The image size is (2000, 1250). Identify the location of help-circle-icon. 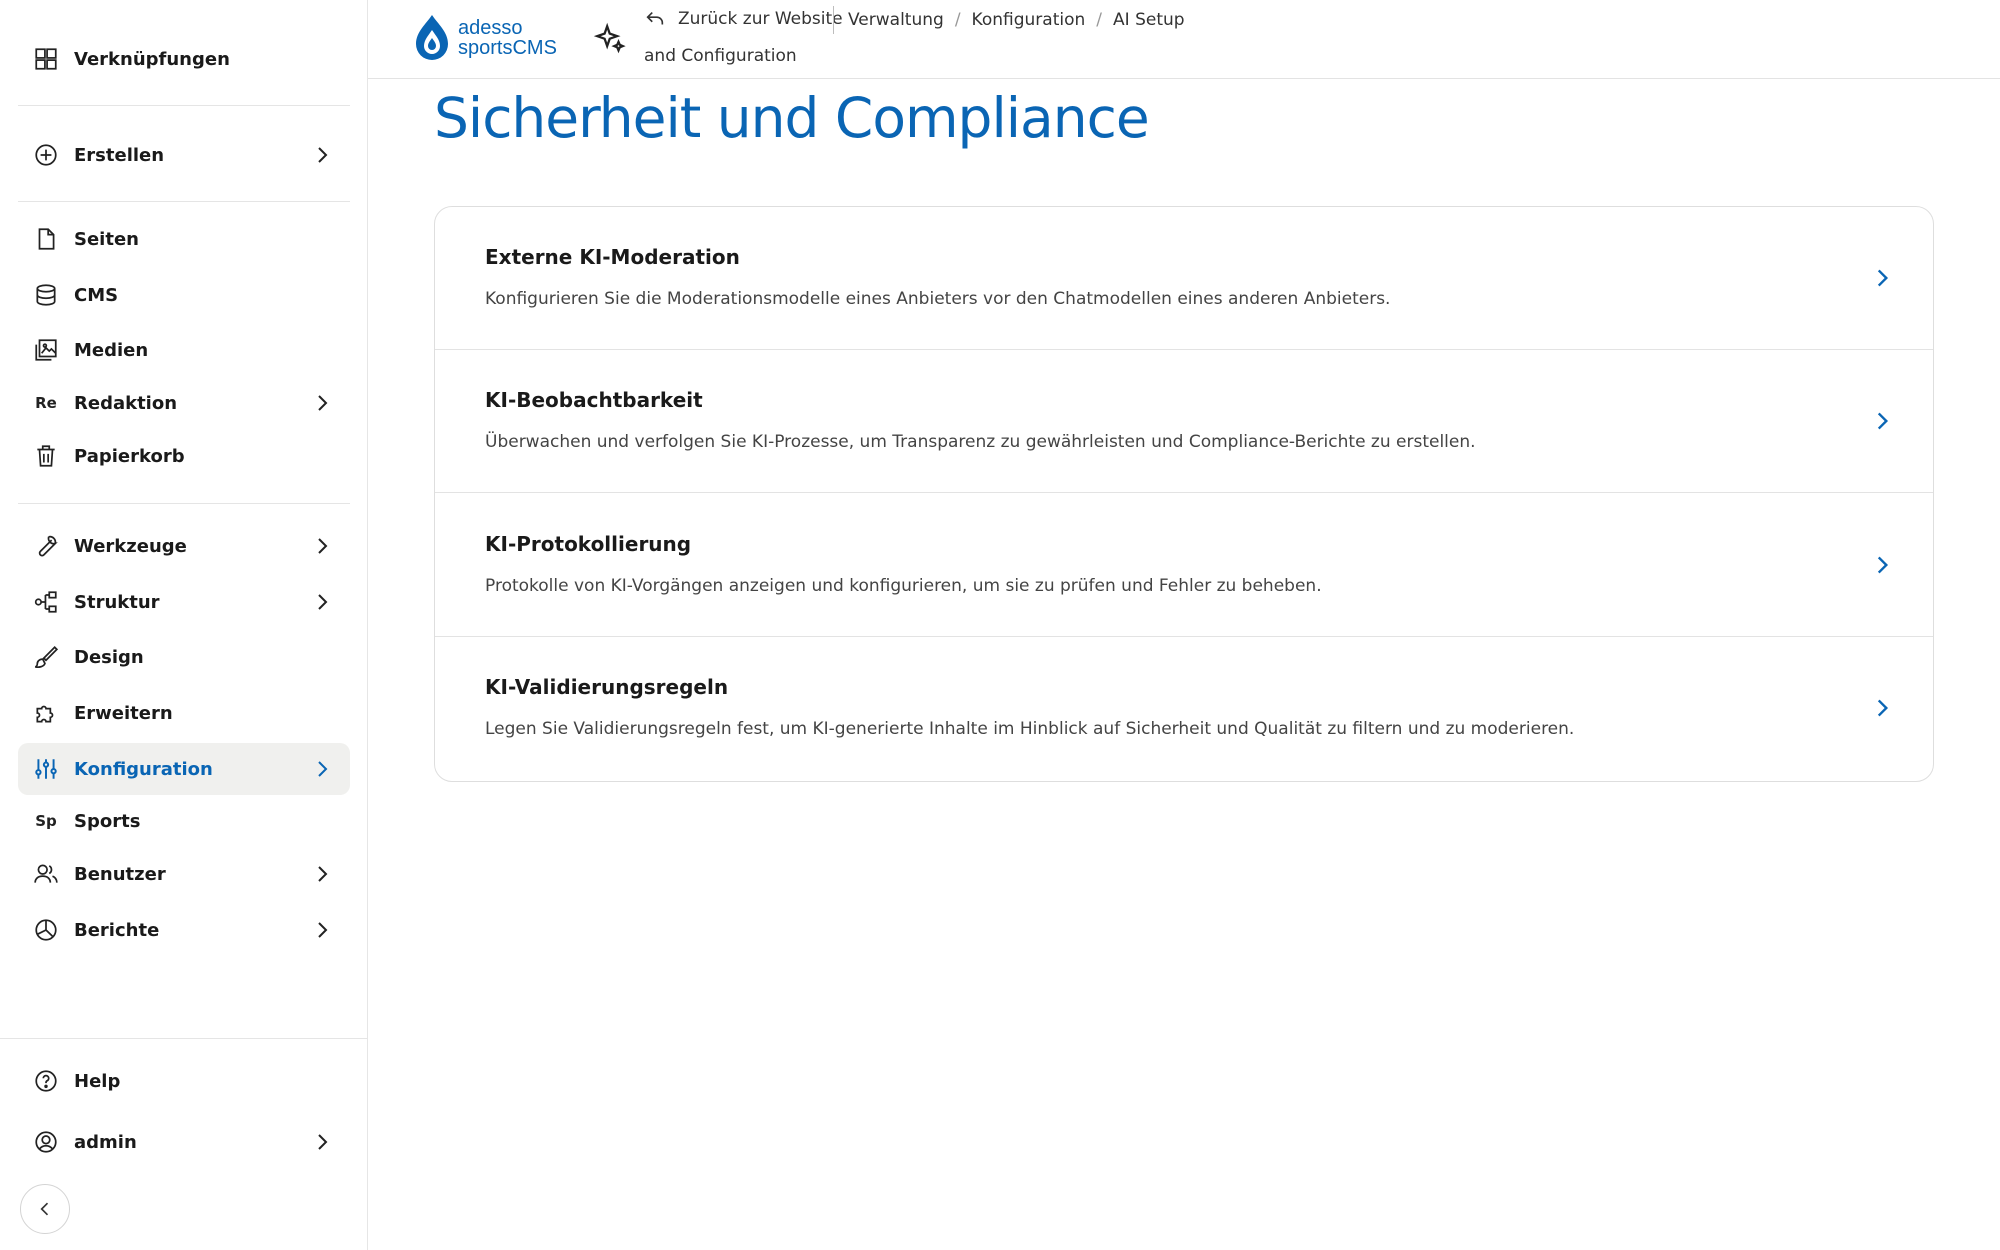
(46, 1081).